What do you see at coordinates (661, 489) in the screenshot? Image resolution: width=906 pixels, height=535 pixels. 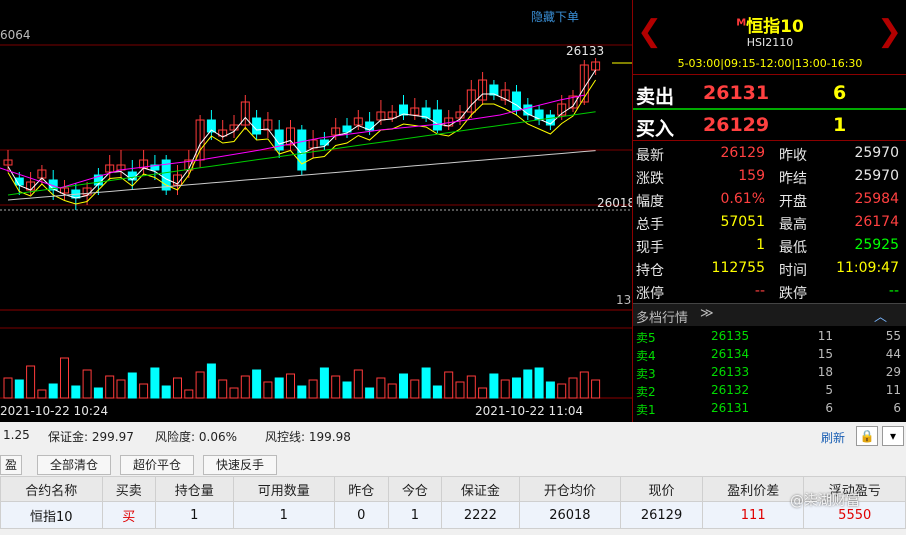 I see `column-header: 现价` at bounding box center [661, 489].